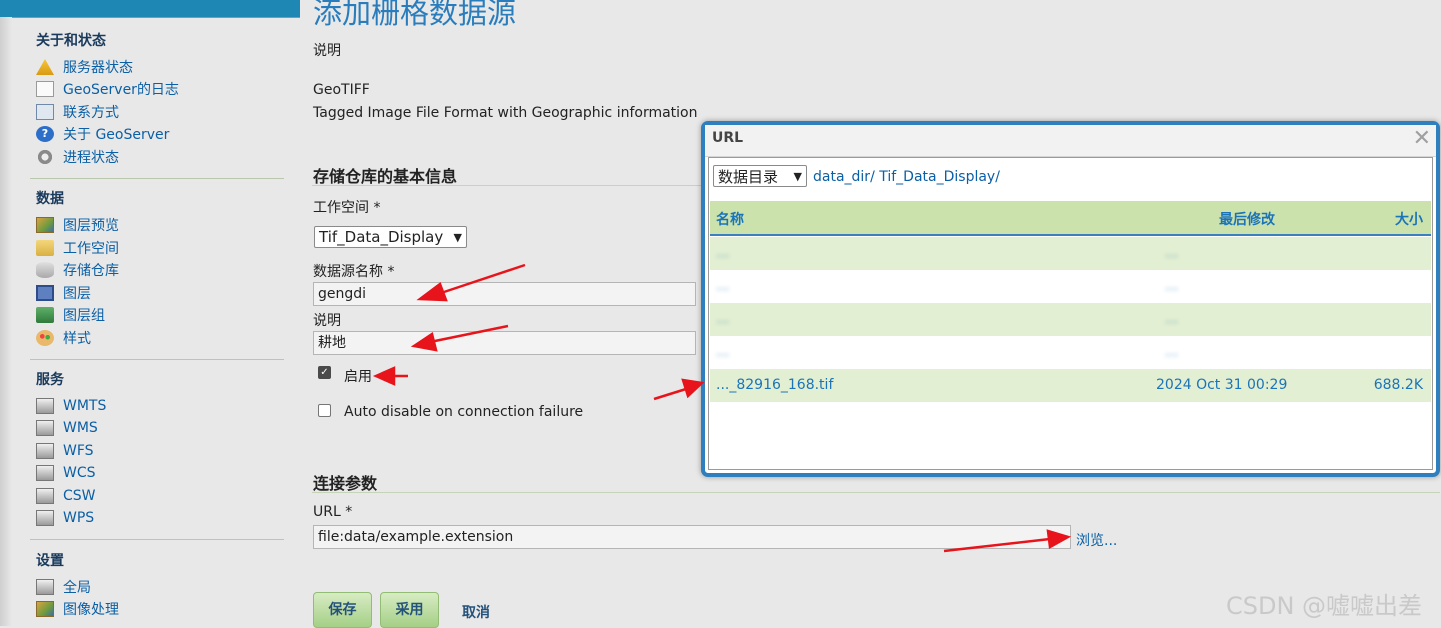 This screenshot has width=1441, height=628. I want to click on nav-layer-preview: 图层预览, so click(77, 225).